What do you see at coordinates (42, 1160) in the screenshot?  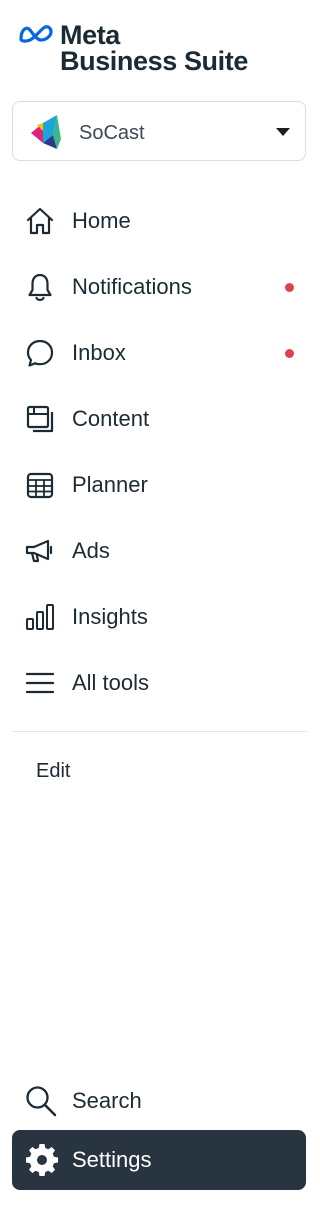 I see `gear-icon` at bounding box center [42, 1160].